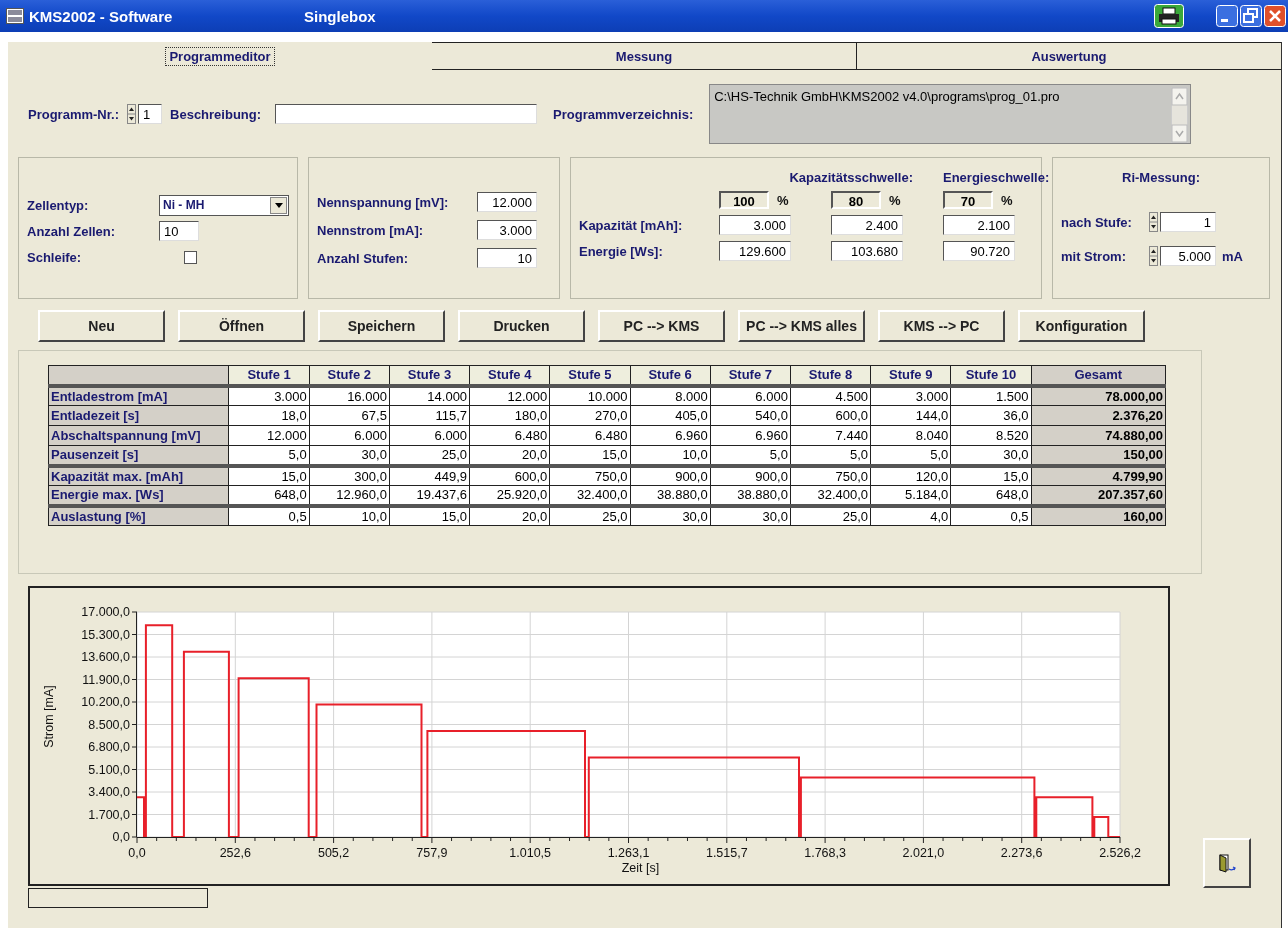 The width and height of the screenshot is (1288, 928). What do you see at coordinates (190, 257) in the screenshot?
I see `checkbox` at bounding box center [190, 257].